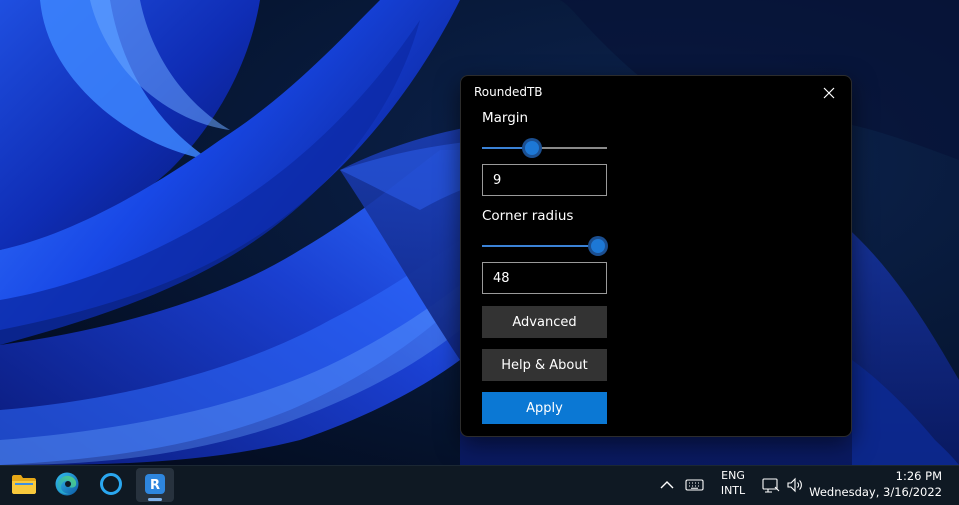 The image size is (959, 505). I want to click on taskbar-file-explorer, so click(24, 485).